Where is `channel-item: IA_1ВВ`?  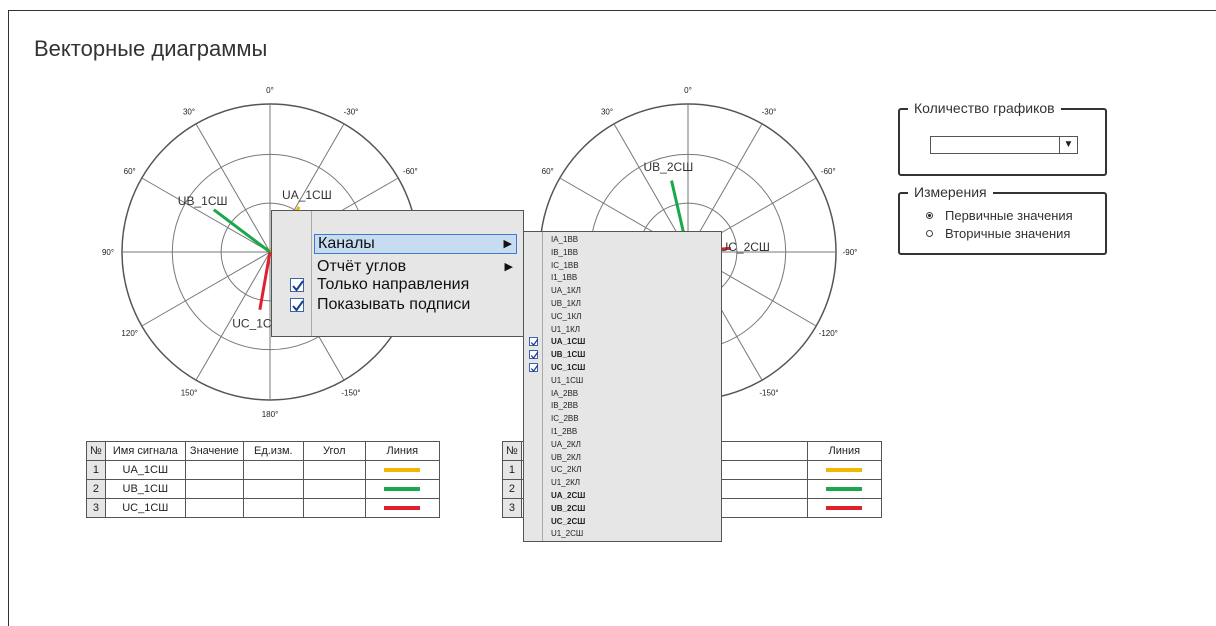 channel-item: IA_1ВВ is located at coordinates (564, 240).